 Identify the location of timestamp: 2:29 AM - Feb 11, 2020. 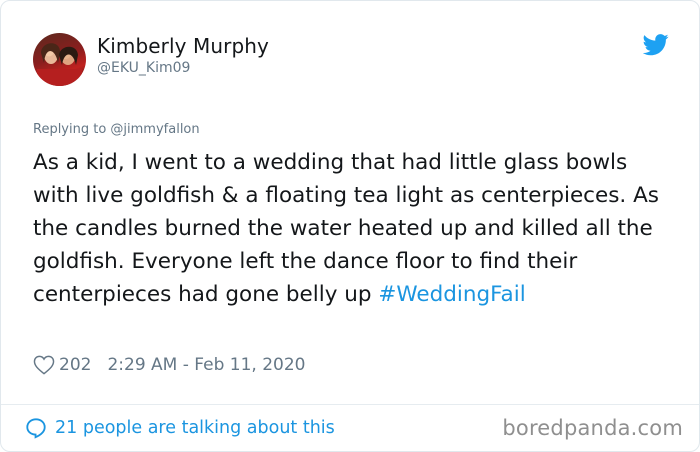
(206, 365).